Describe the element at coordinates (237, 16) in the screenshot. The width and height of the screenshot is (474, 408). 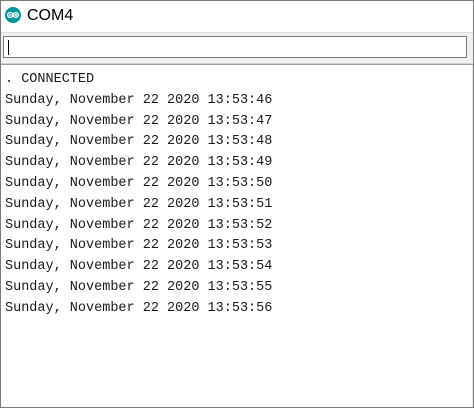
I see `title-bar: COM4` at that location.